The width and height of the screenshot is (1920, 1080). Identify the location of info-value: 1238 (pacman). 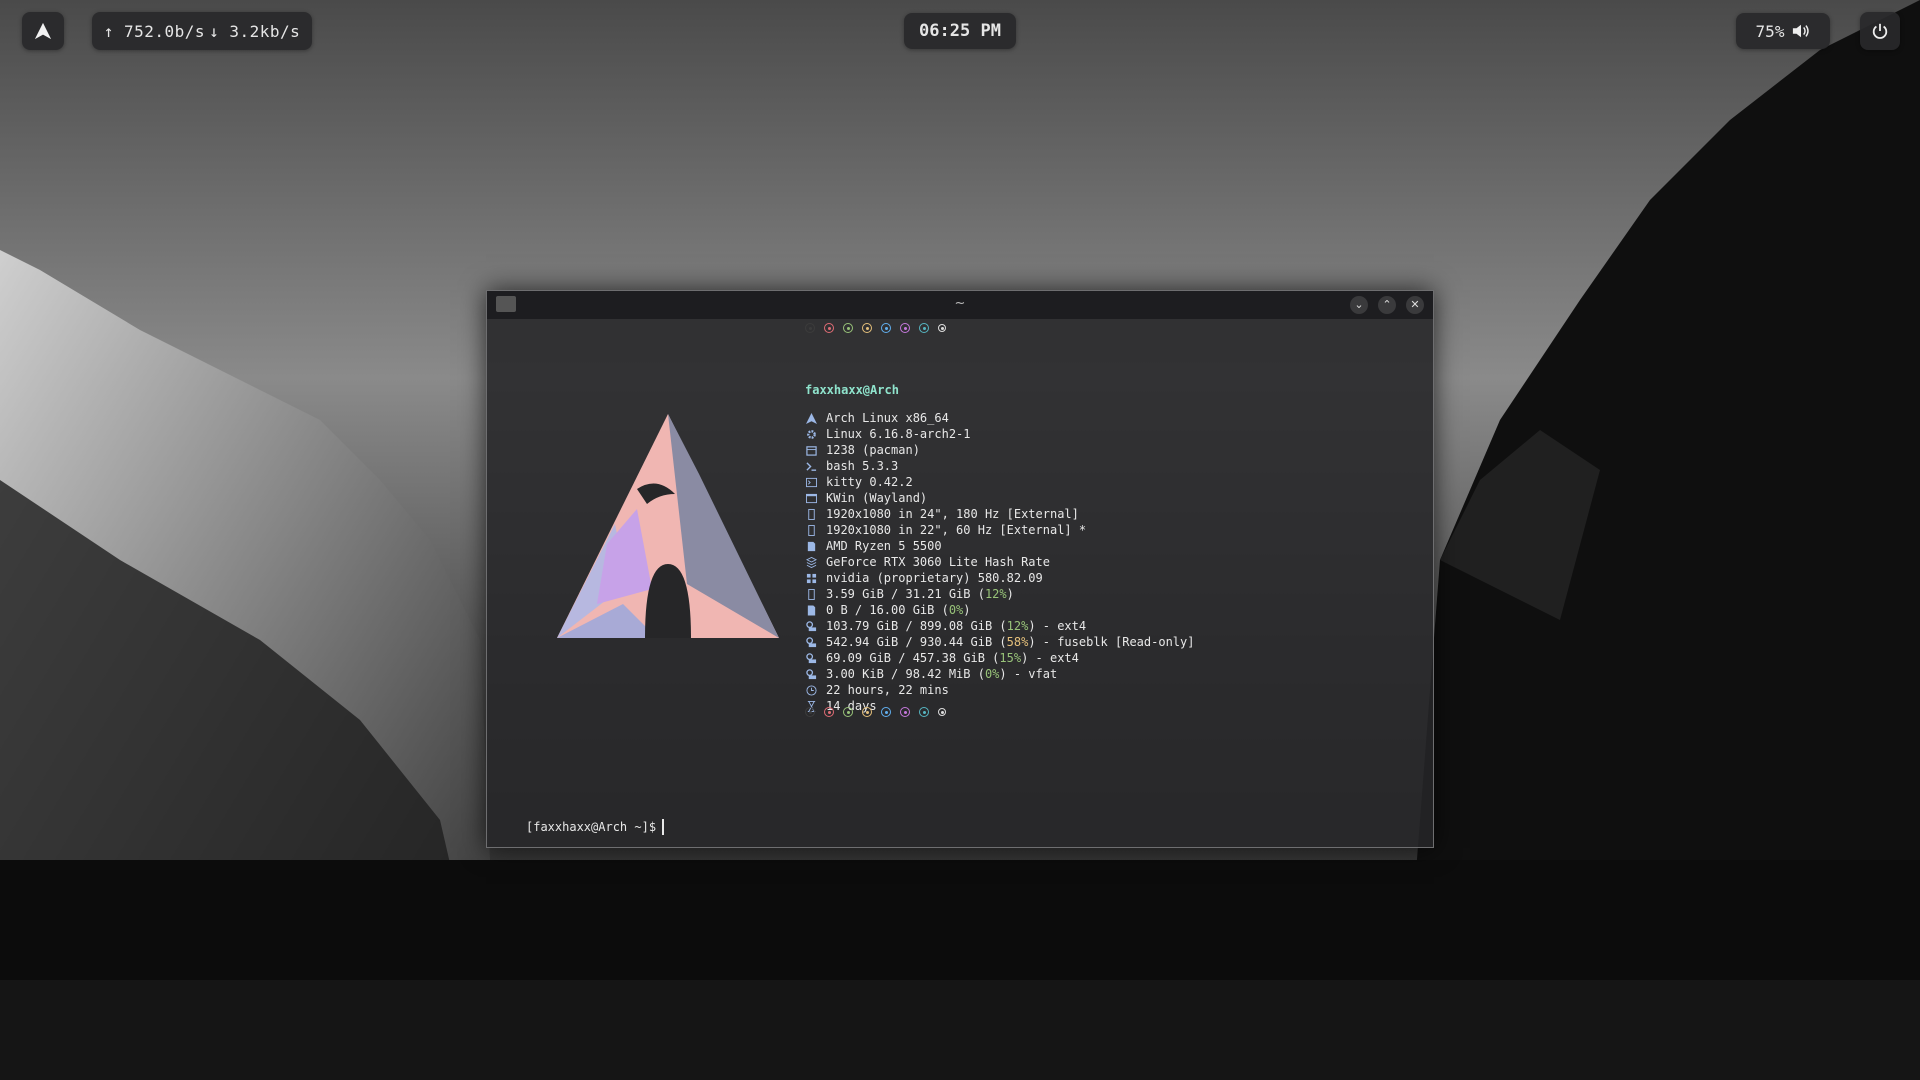
(873, 450).